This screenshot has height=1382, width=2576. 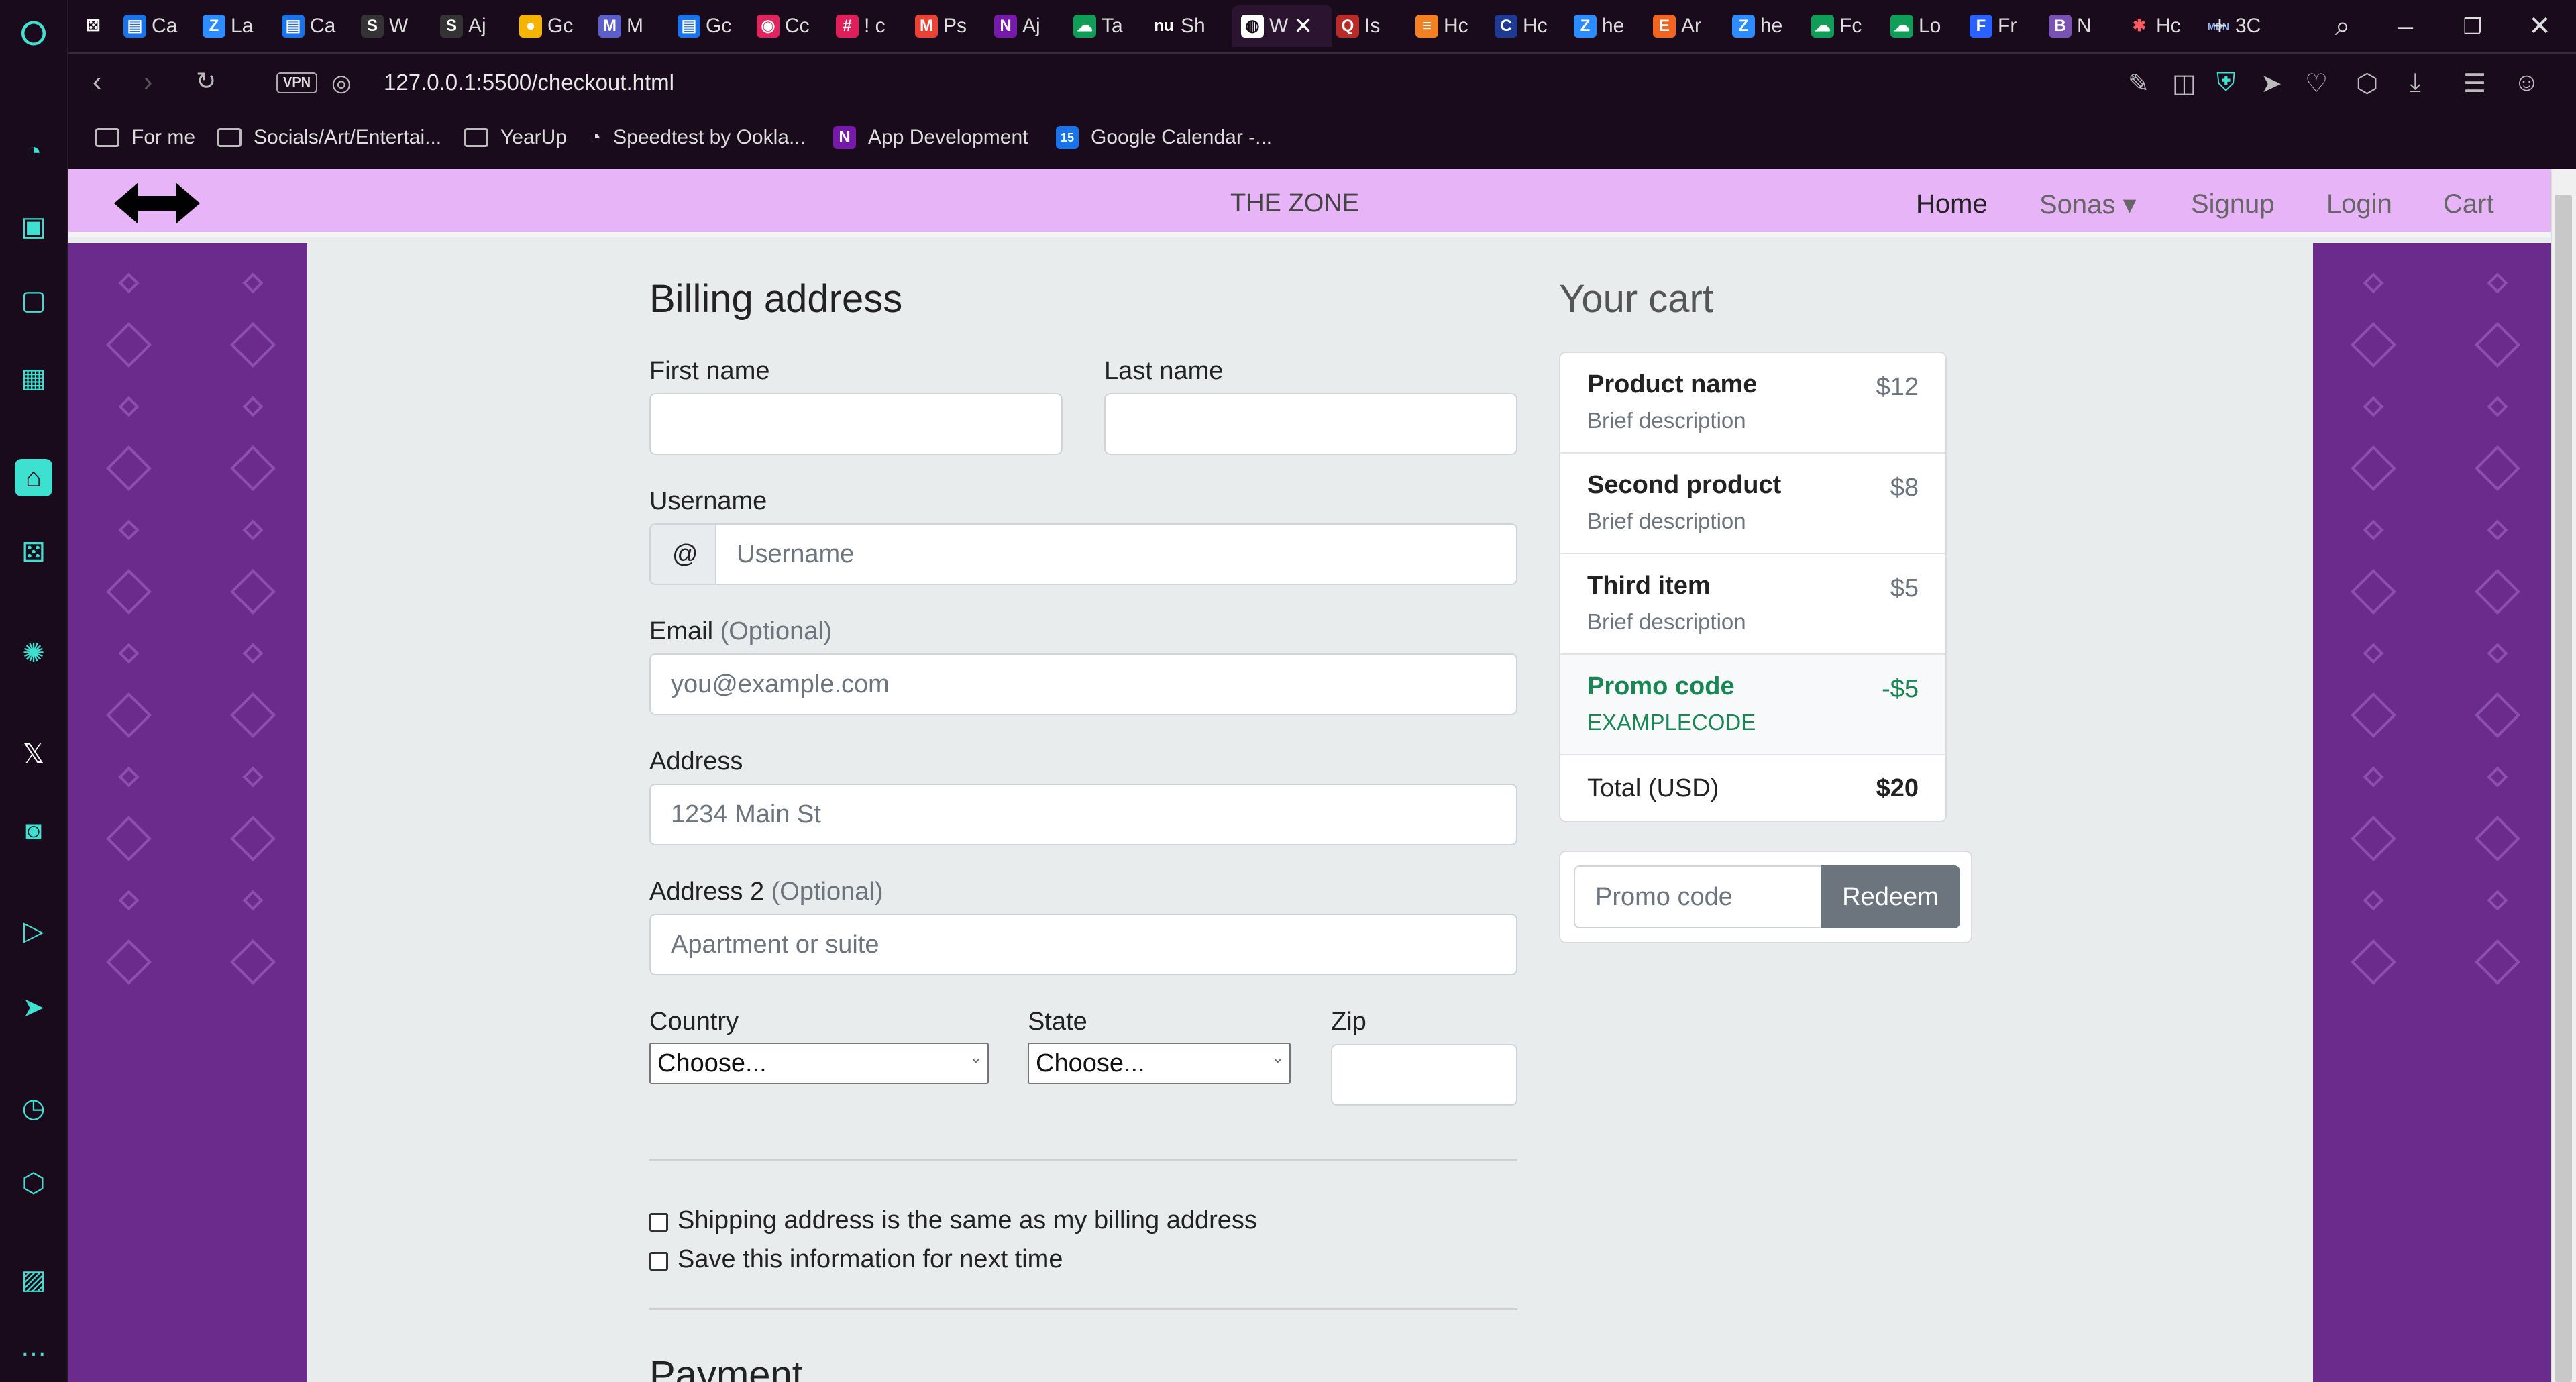 What do you see at coordinates (148, 82) in the screenshot?
I see `forward-icon: ›` at bounding box center [148, 82].